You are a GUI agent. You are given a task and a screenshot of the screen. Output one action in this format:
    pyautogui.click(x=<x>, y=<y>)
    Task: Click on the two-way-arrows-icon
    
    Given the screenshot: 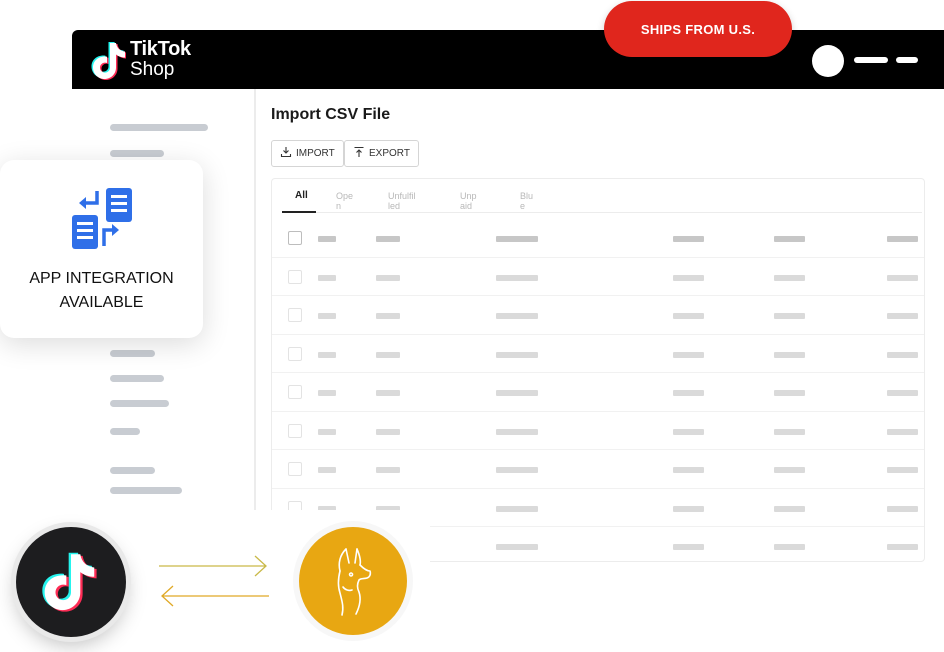 What is the action you would take?
    pyautogui.click(x=214, y=581)
    